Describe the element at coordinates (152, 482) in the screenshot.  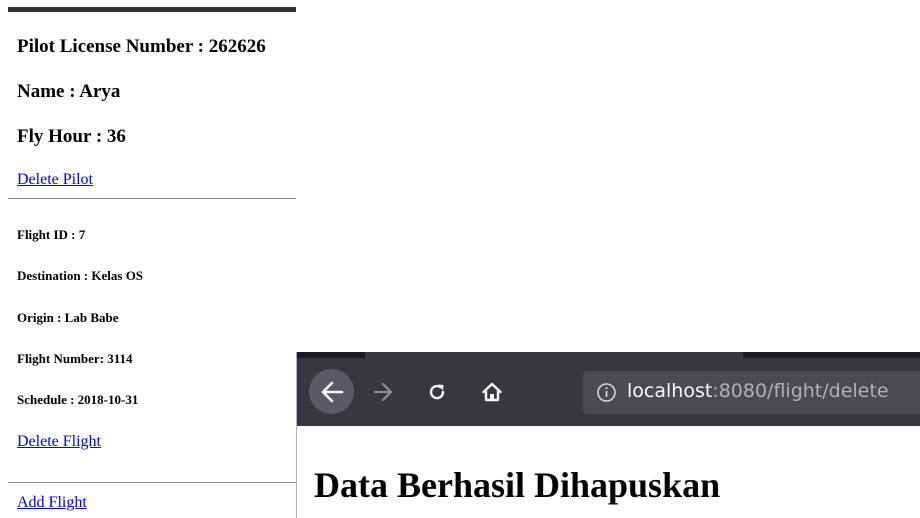
I see `flight-section-divider` at that location.